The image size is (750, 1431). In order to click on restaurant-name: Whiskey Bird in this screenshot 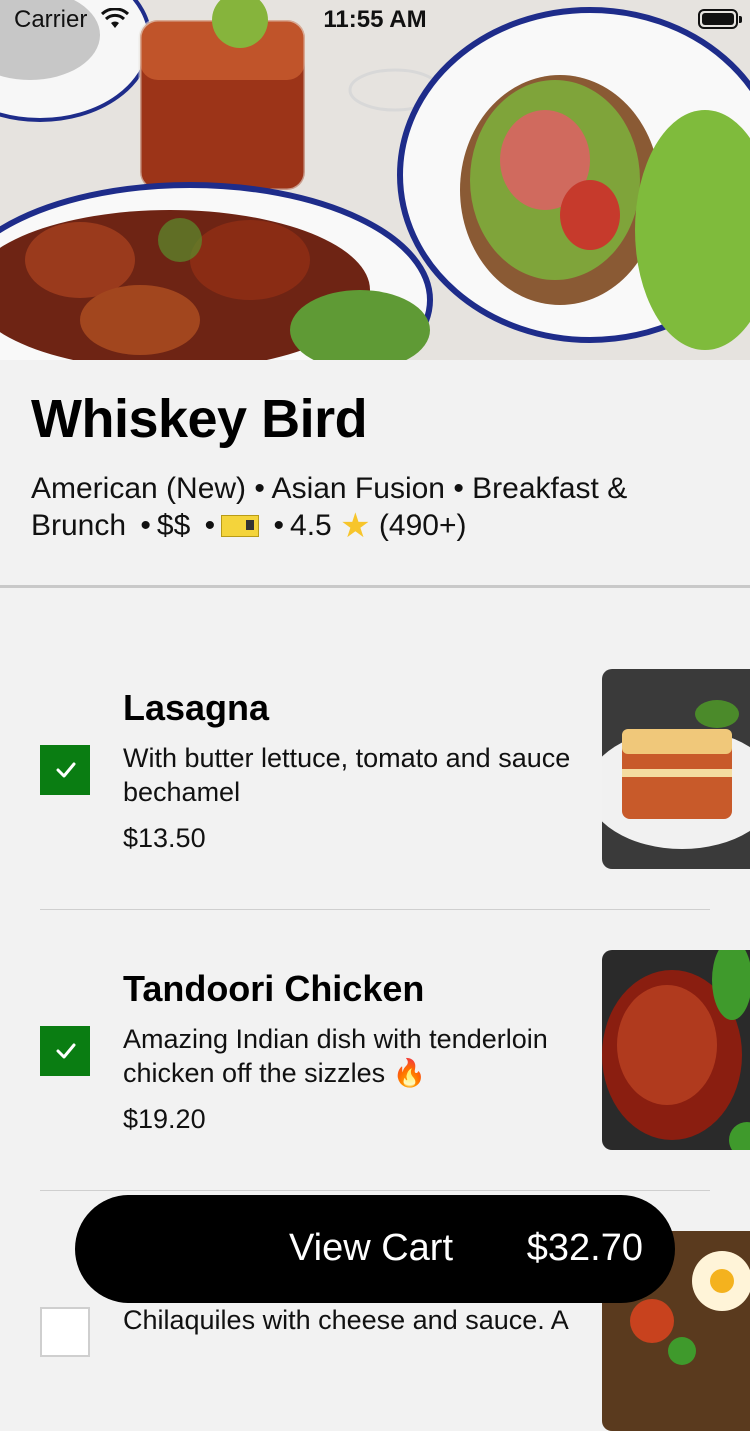, I will do `click(199, 419)`.